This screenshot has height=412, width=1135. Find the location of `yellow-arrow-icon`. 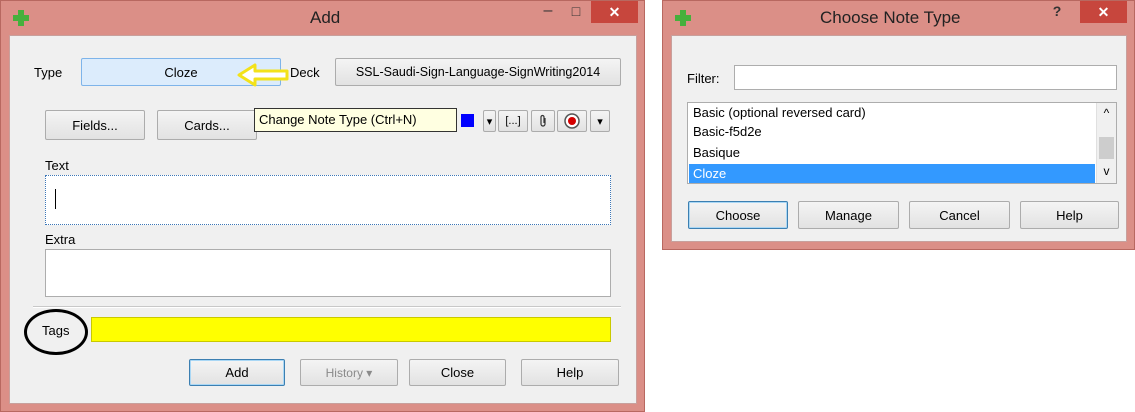

yellow-arrow-icon is located at coordinates (263, 75).